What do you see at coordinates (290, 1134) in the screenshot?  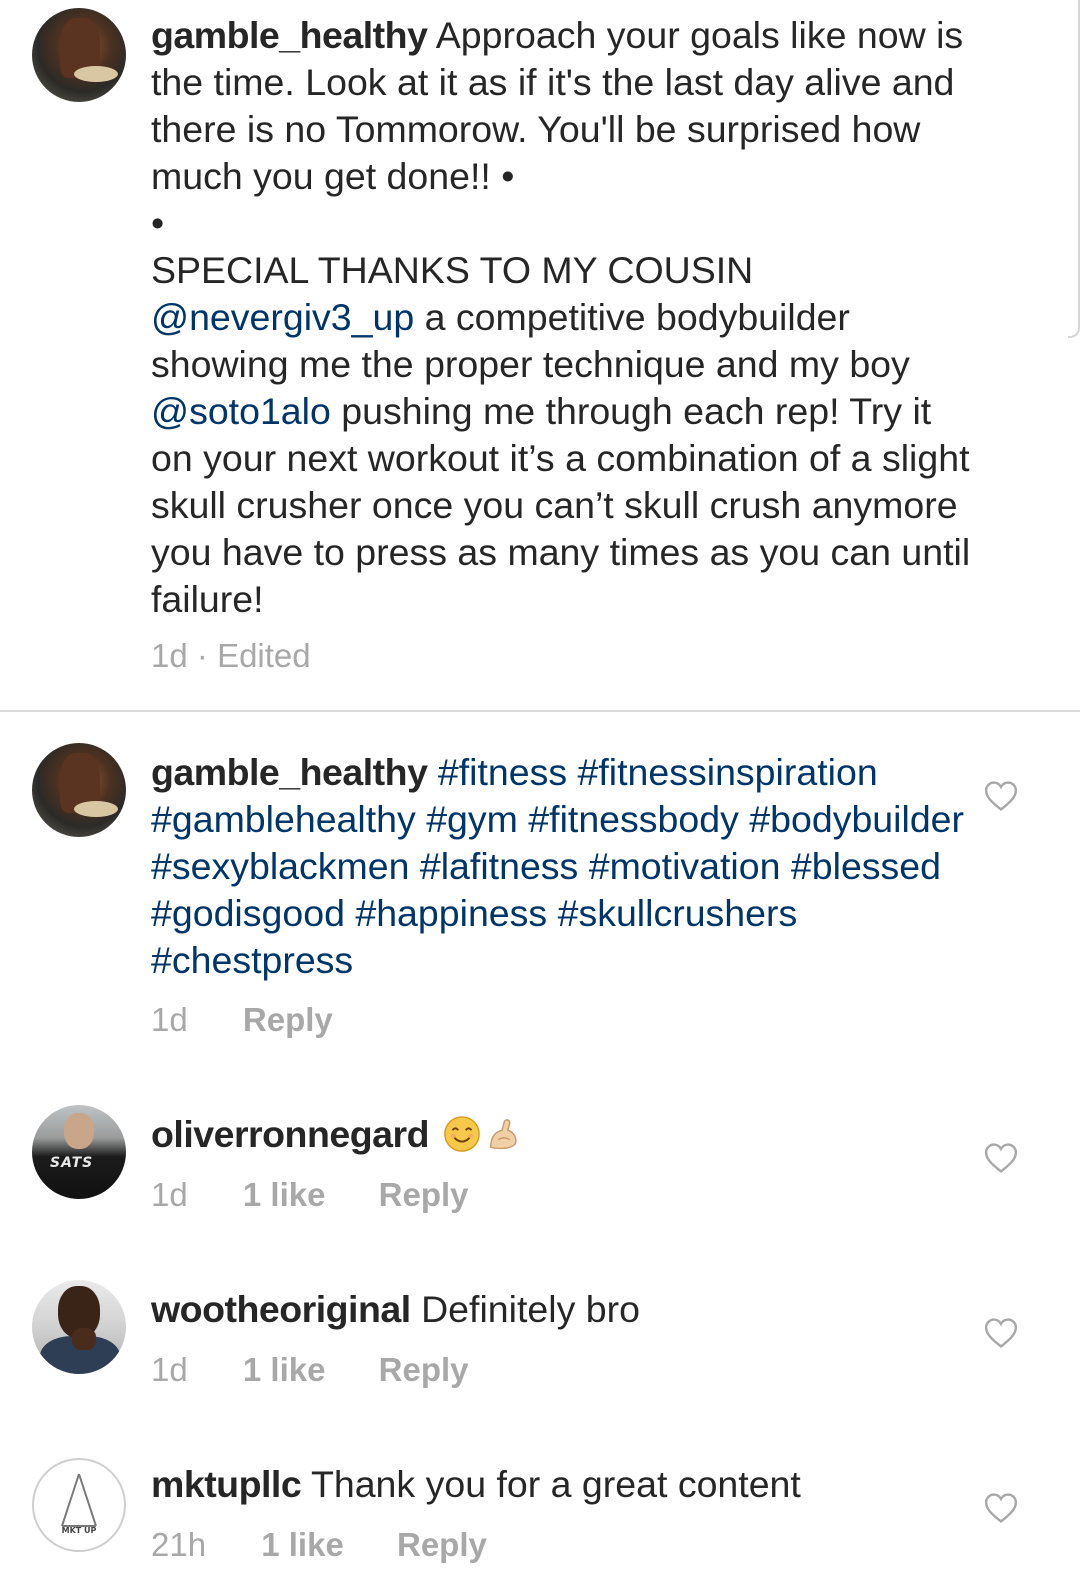 I see `comment-username: oliverronnegard` at bounding box center [290, 1134].